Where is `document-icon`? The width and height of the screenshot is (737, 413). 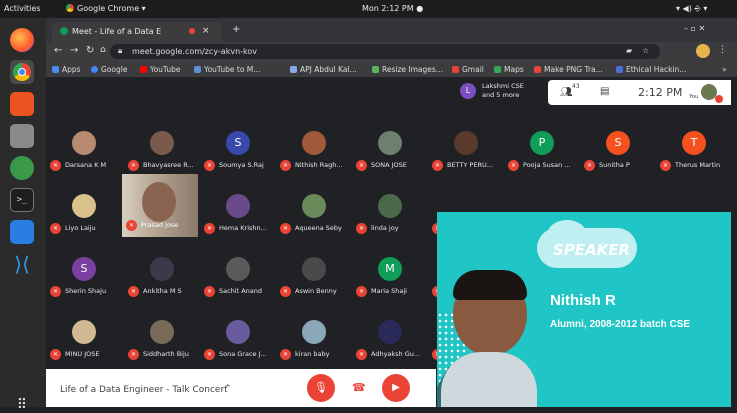
document-icon is located at coordinates (22, 232).